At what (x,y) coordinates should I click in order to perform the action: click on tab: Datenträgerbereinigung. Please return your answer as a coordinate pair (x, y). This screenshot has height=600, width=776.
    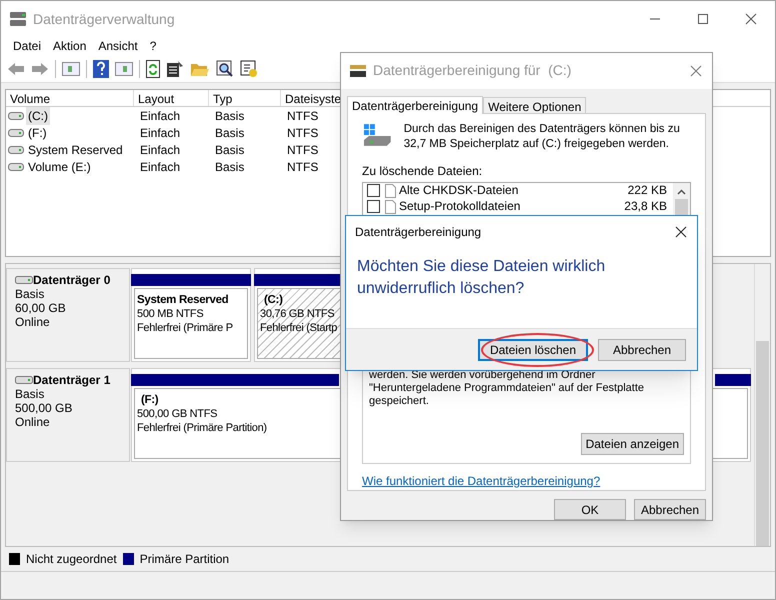
    Looking at the image, I should click on (415, 105).